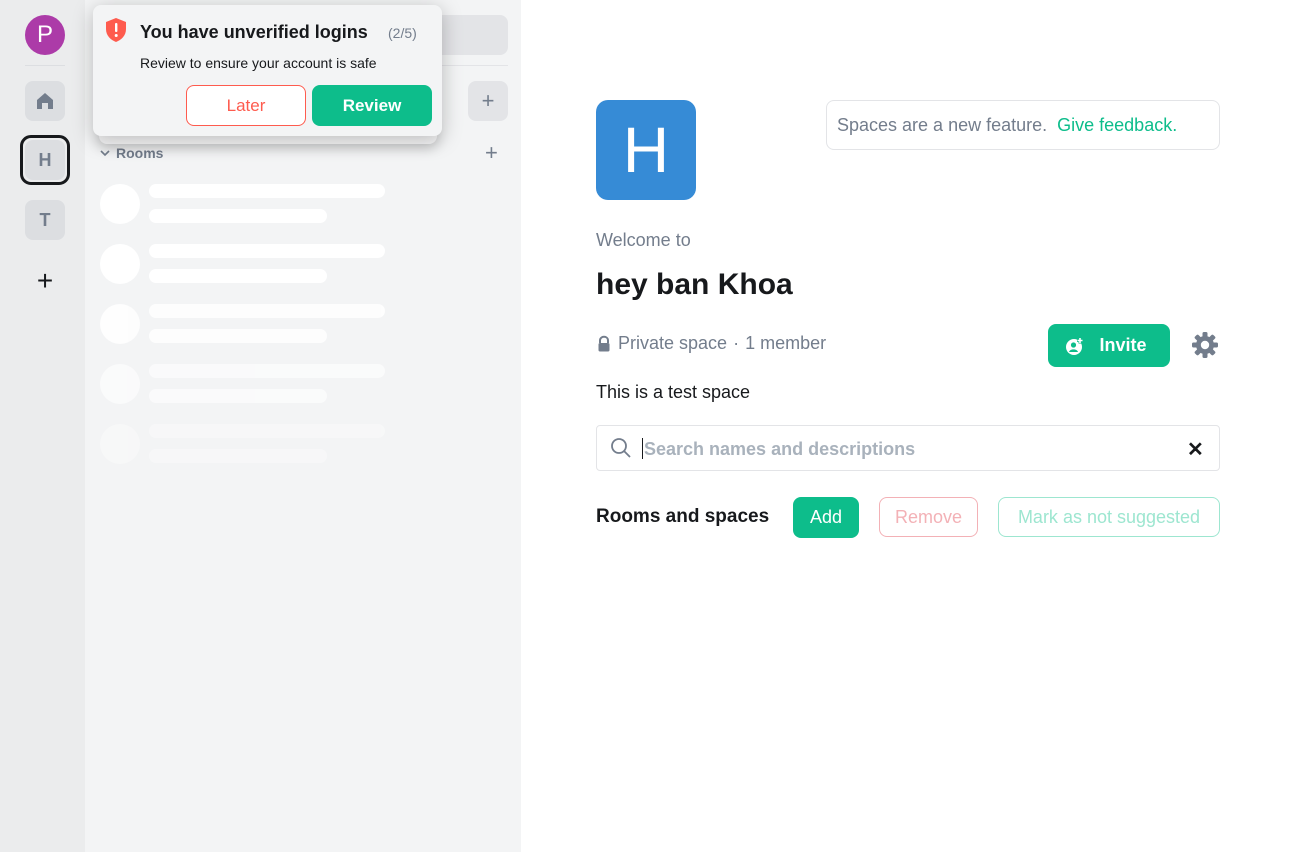 Image resolution: width=1295 pixels, height=852 pixels. Describe the element at coordinates (683, 516) in the screenshot. I see `rooms-and-spaces-heading: Rooms and spaces` at that location.